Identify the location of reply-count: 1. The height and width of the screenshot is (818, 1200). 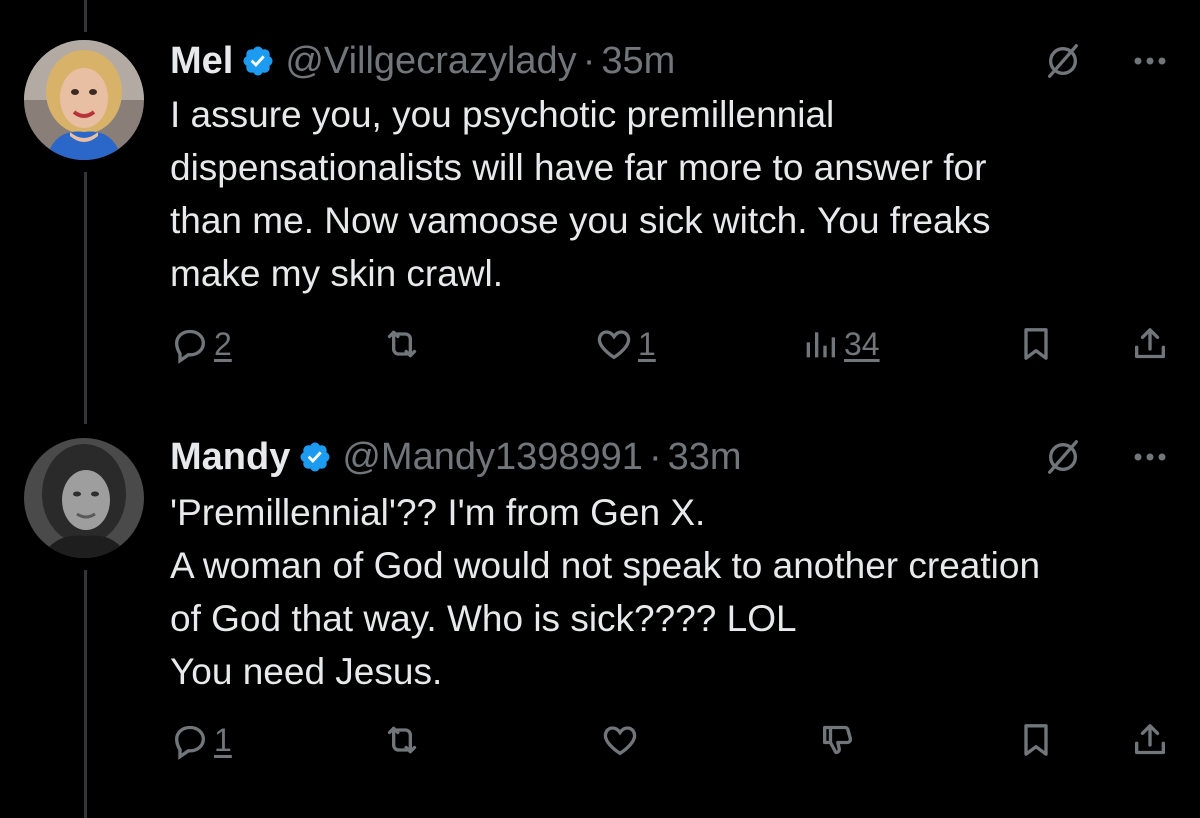
(223, 739).